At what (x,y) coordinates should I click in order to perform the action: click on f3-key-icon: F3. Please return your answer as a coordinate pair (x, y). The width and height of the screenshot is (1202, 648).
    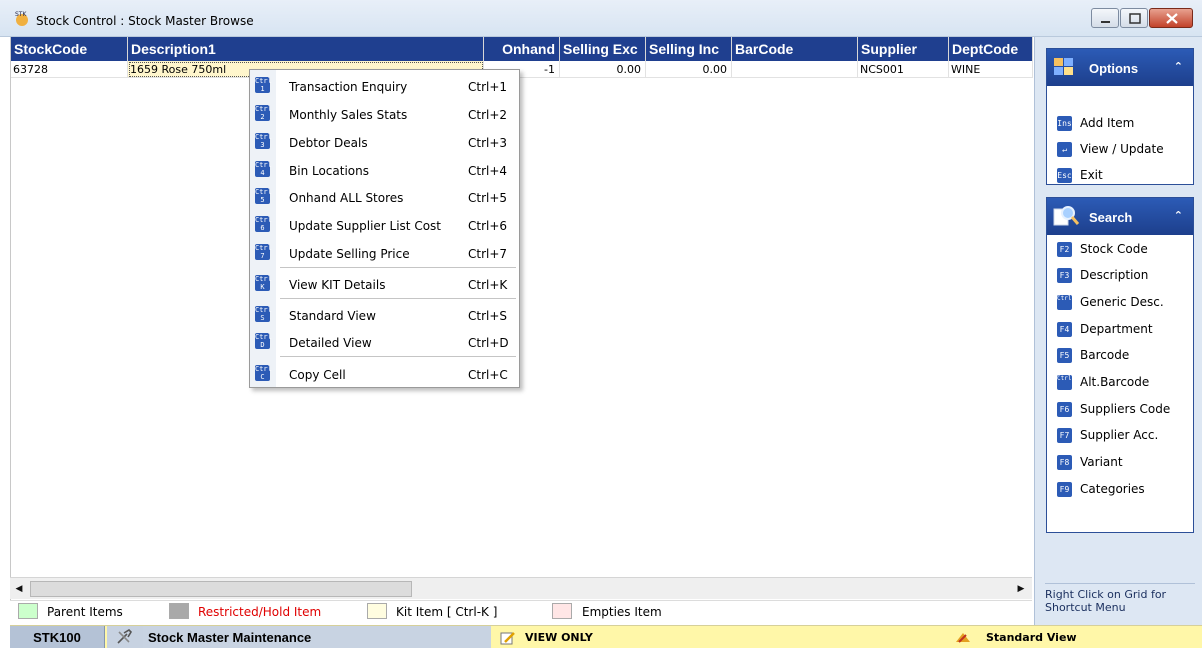
    Looking at the image, I should click on (1064, 275).